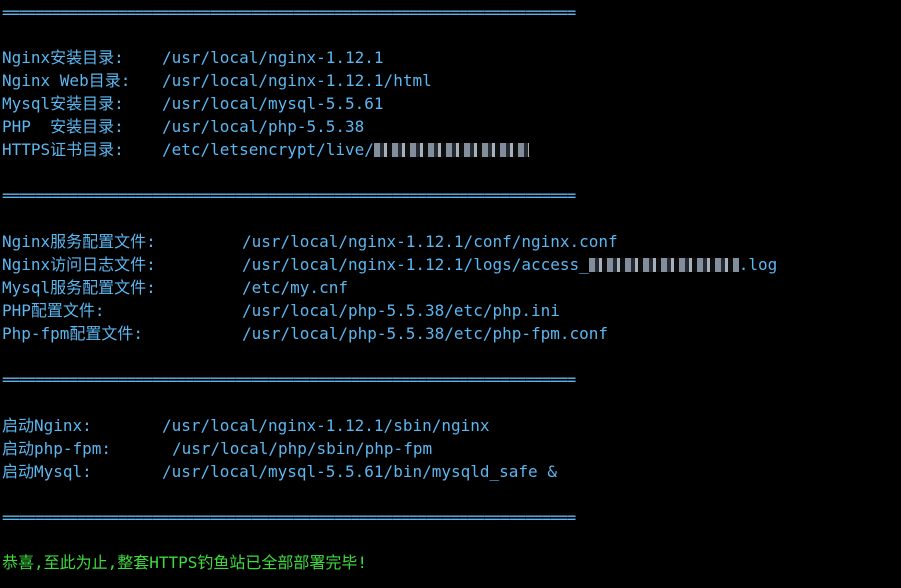  What do you see at coordinates (63, 126) in the screenshot?
I see `info-label: PHP 安装目录:` at bounding box center [63, 126].